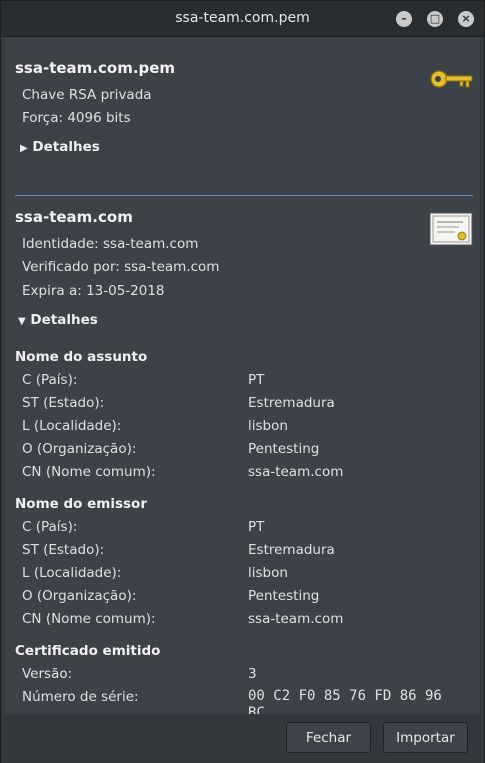 Image resolution: width=485 pixels, height=763 pixels. I want to click on issuer-section-title: Nome do emissor, so click(81, 504).